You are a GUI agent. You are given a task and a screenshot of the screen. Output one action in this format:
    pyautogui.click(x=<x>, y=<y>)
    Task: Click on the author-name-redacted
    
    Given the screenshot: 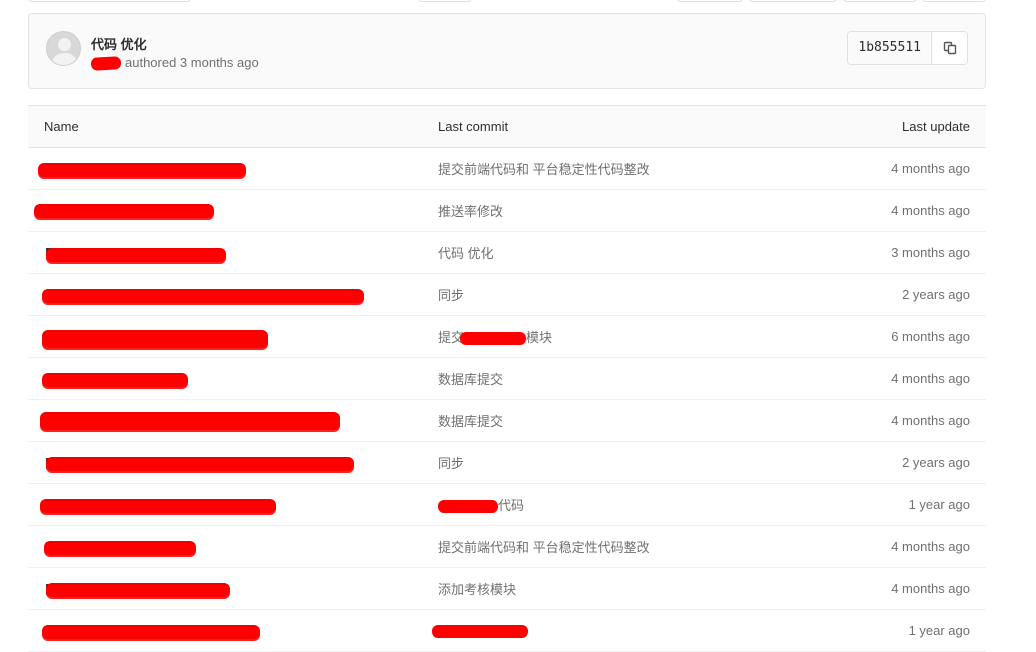 What is the action you would take?
    pyautogui.click(x=106, y=63)
    